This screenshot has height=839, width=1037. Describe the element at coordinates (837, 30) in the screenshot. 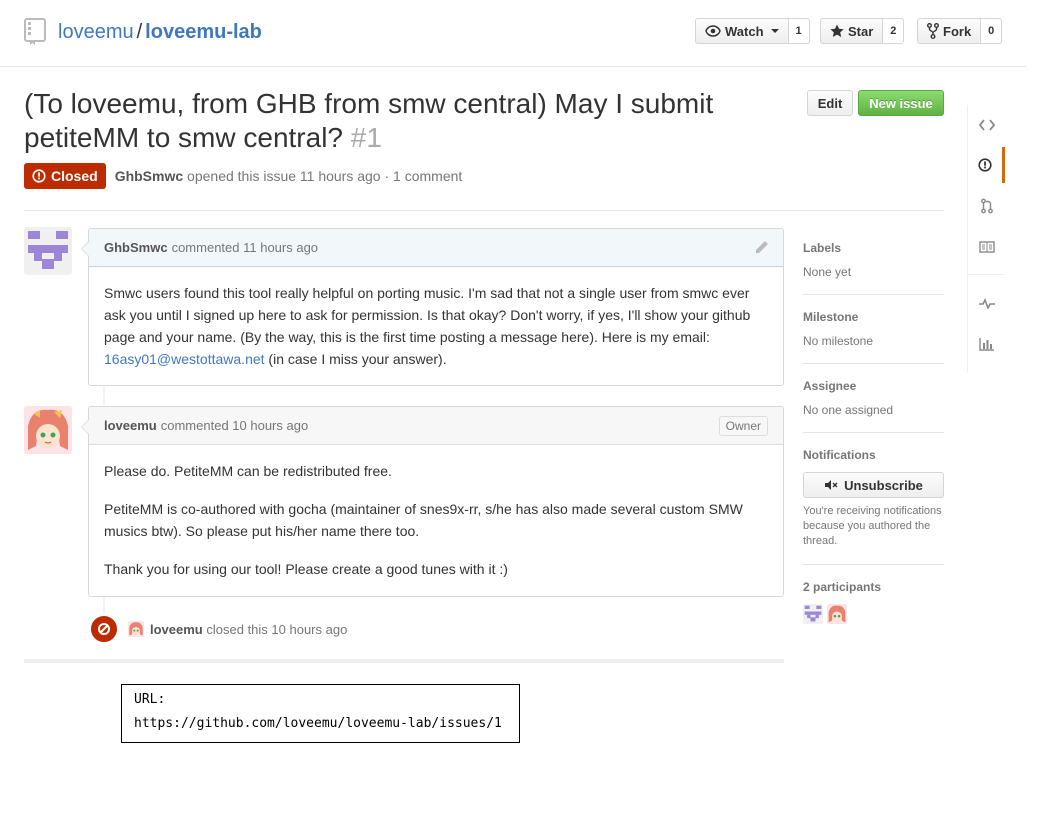

I see `star-icon` at that location.